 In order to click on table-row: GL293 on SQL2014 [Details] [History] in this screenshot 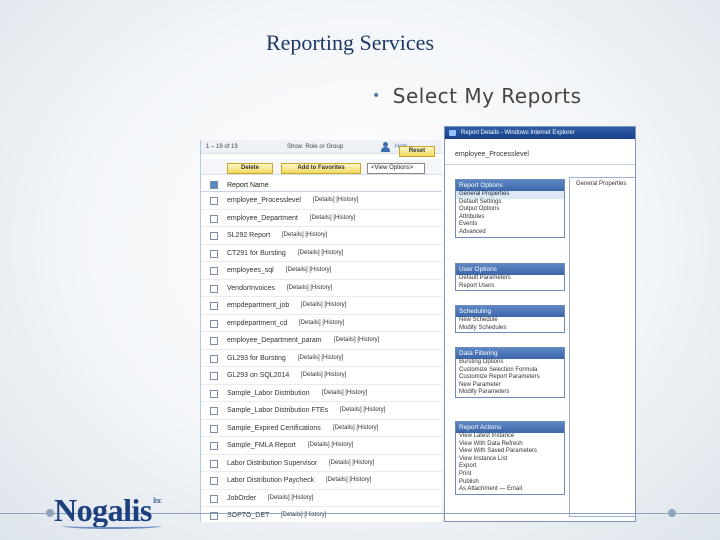, I will do `click(321, 376)`.